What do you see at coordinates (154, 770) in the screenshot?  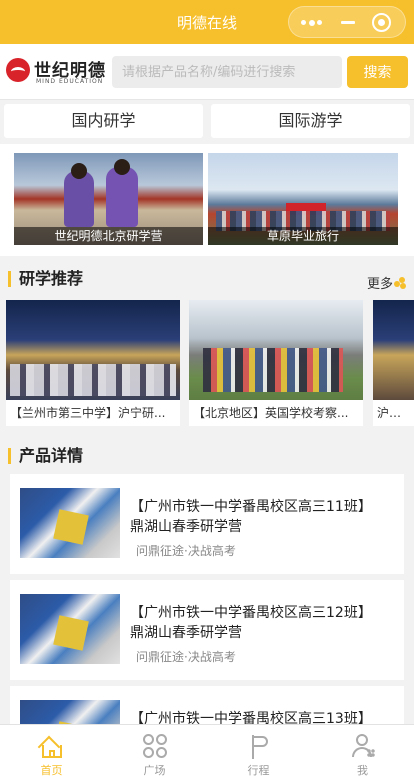 I see `tab-label: 广场` at bounding box center [154, 770].